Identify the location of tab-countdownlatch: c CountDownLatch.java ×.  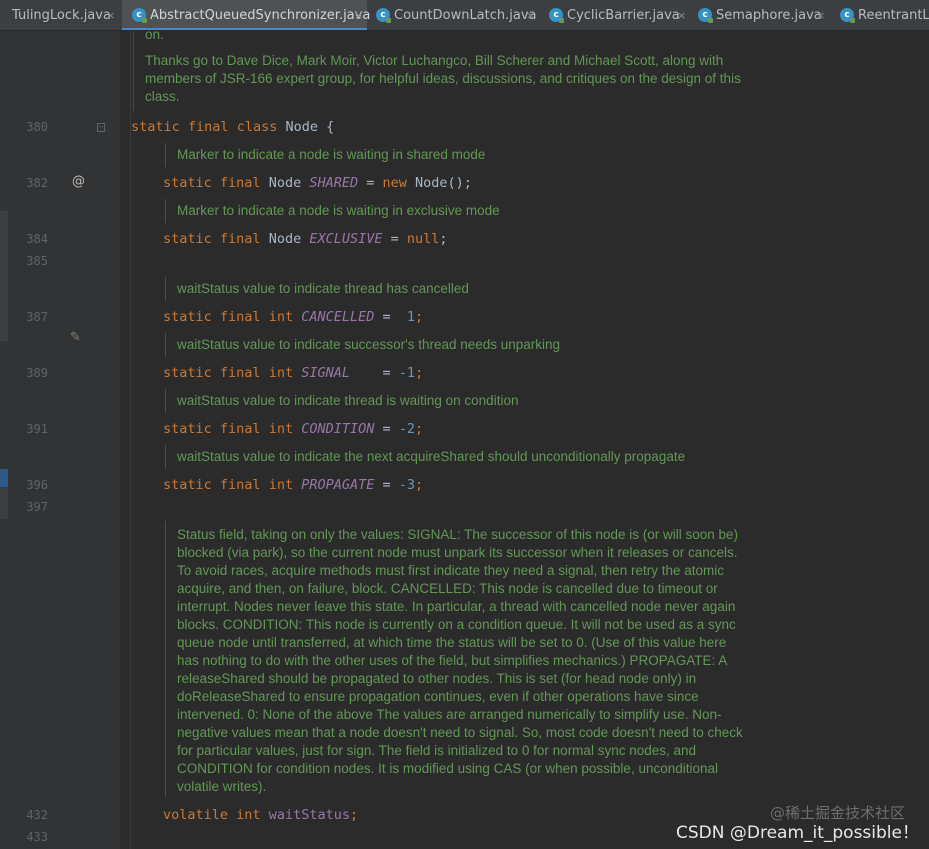
(454, 15).